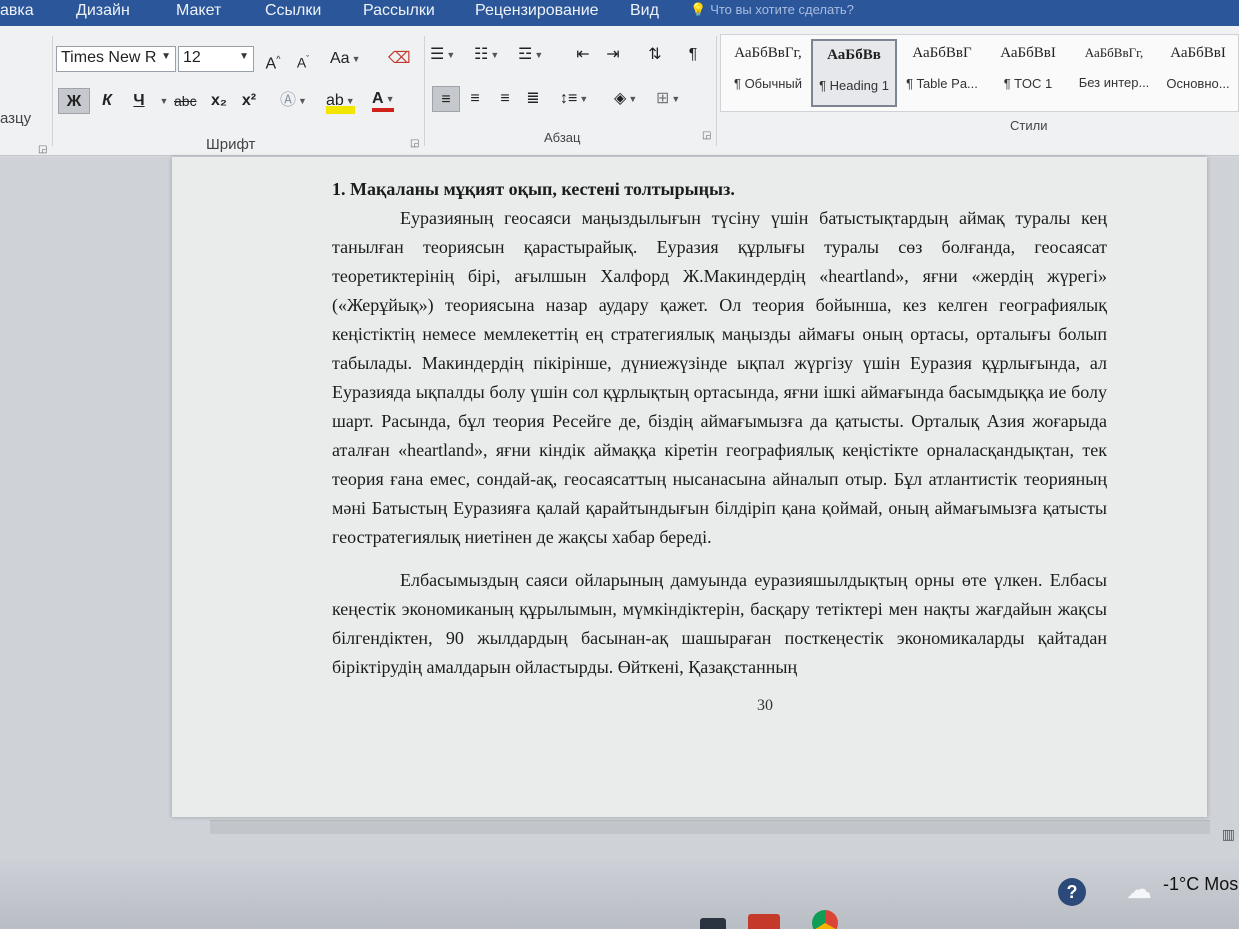  What do you see at coordinates (107, 101) in the screenshot?
I see `italic-button: К` at bounding box center [107, 101].